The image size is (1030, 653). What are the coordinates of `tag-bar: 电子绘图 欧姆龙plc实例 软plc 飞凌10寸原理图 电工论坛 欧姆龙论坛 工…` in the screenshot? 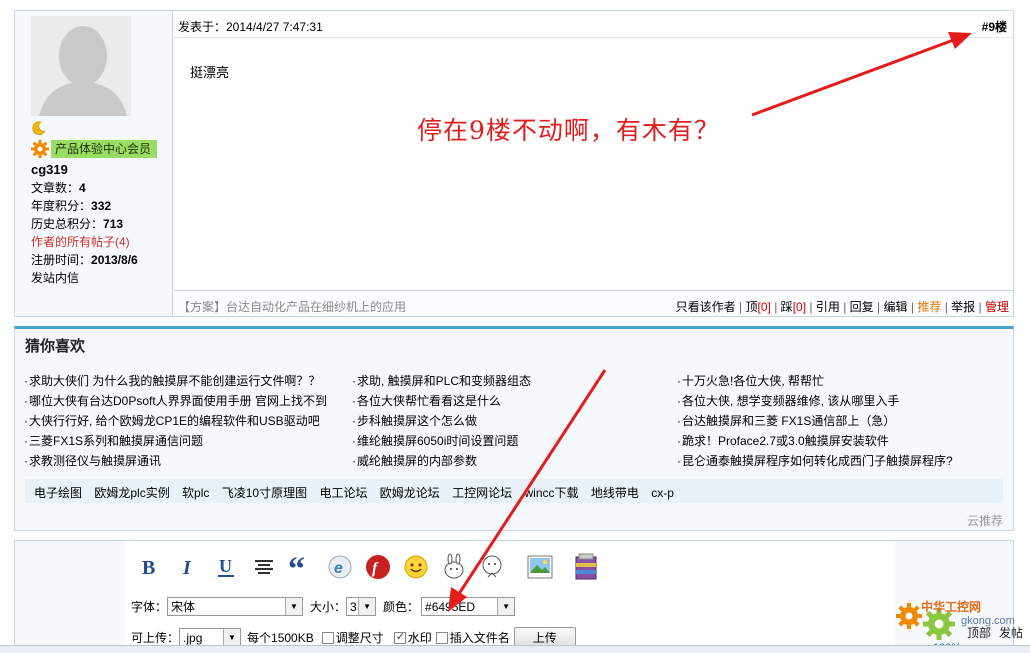 It's located at (514, 491).